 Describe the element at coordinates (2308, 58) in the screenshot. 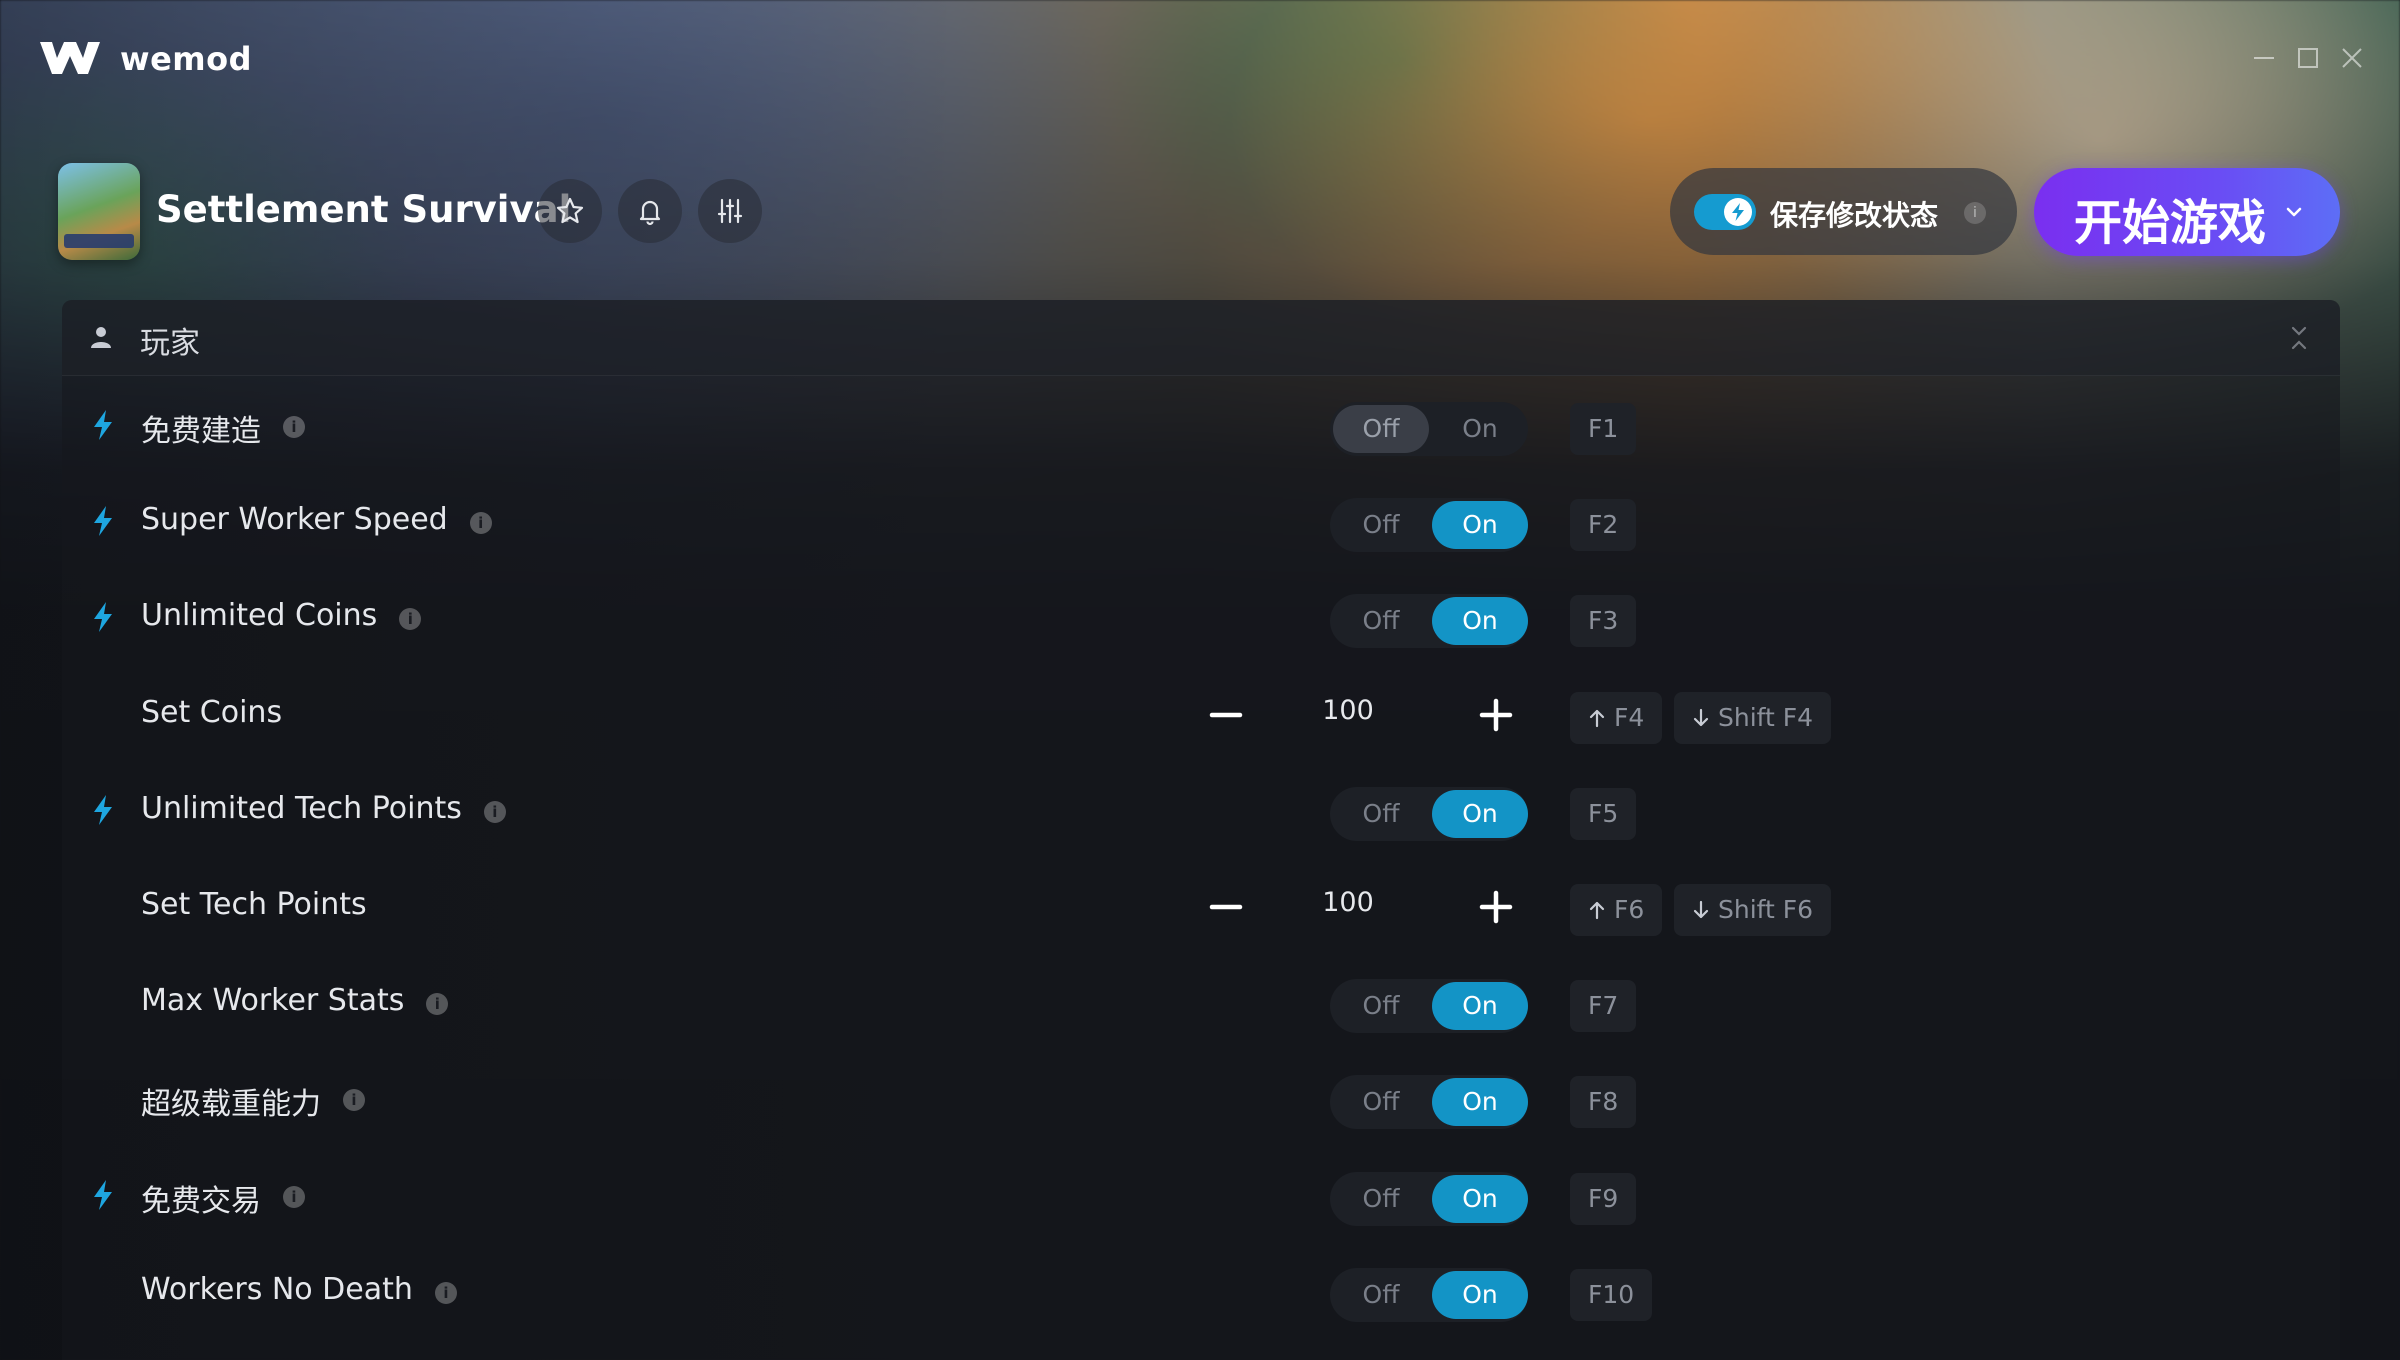

I see `maximize-icon` at that location.